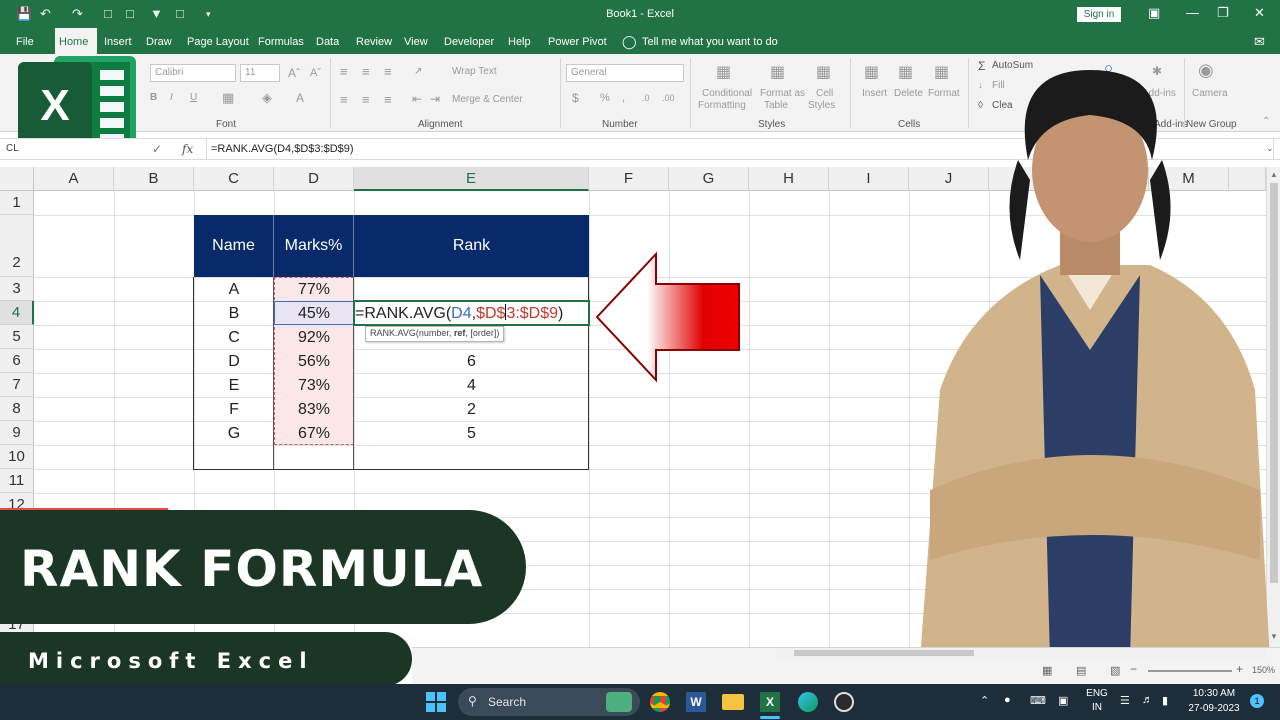 The width and height of the screenshot is (1280, 720). Describe the element at coordinates (471, 362) in the screenshot. I see `cell-rank: 6` at that location.